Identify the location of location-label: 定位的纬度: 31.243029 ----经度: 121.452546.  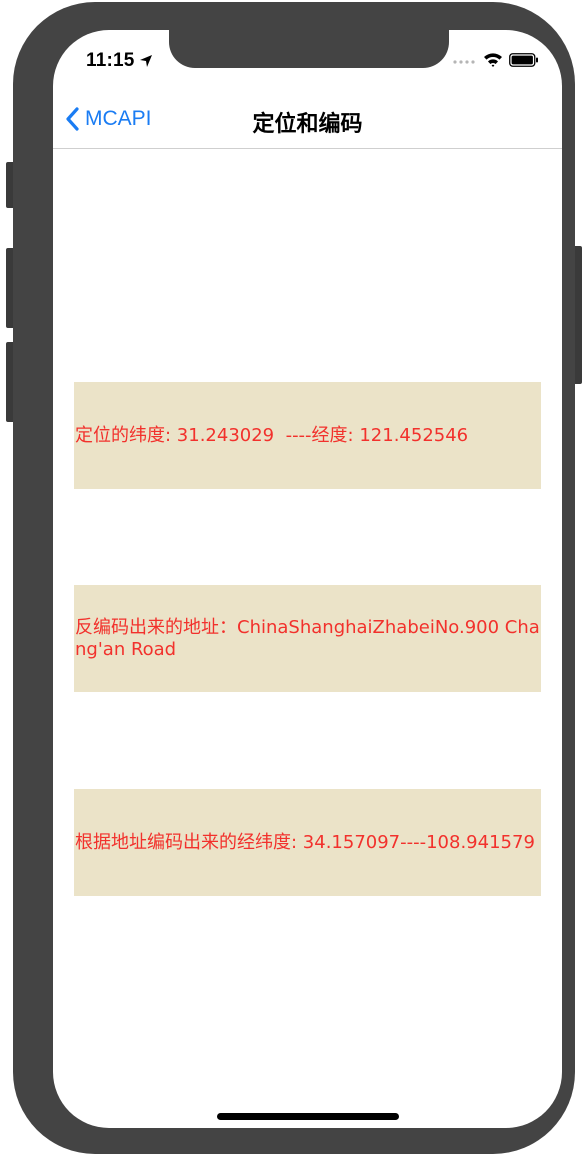
(307, 435).